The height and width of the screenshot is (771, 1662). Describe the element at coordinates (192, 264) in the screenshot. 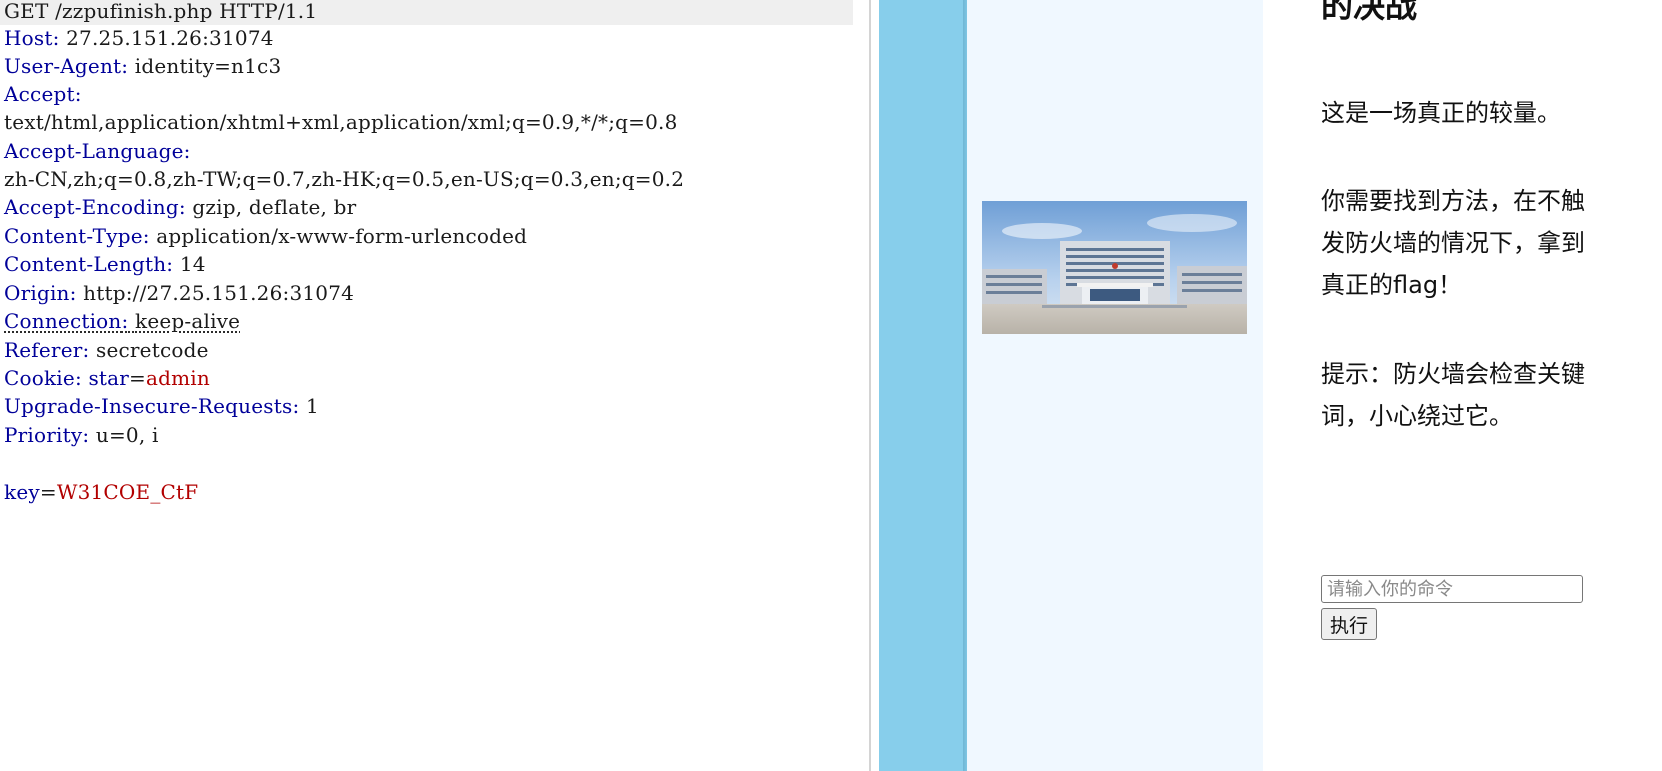

I see `header-value: 14` at that location.